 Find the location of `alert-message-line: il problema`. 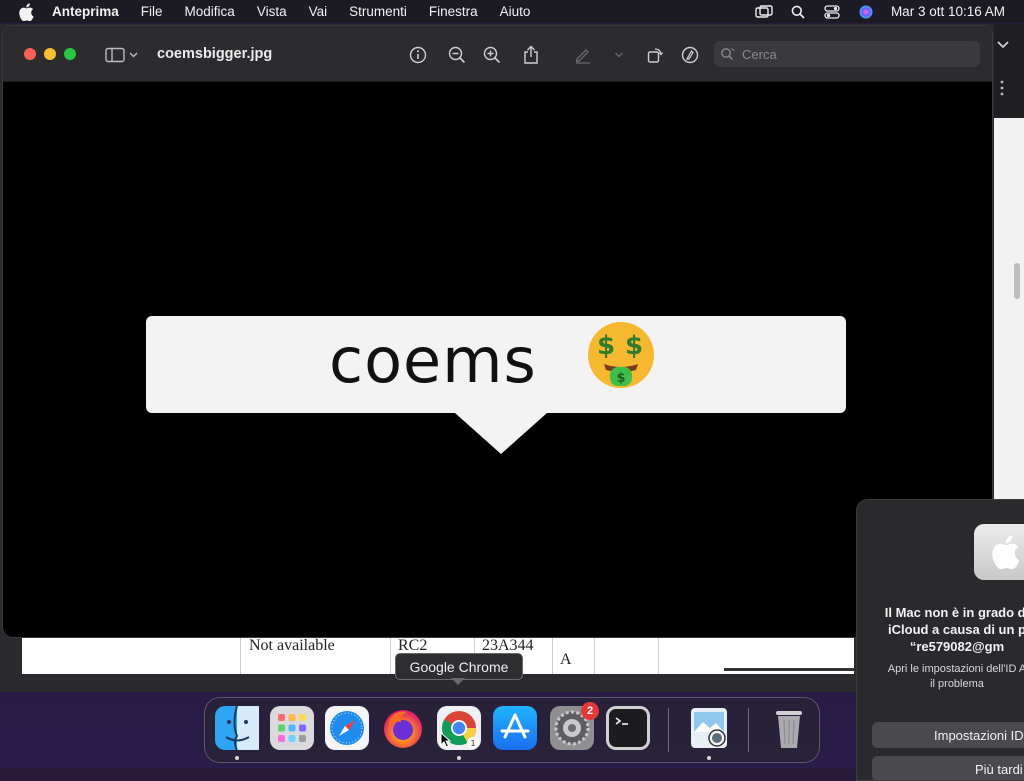

alert-message-line: il problema is located at coordinates (957, 684).